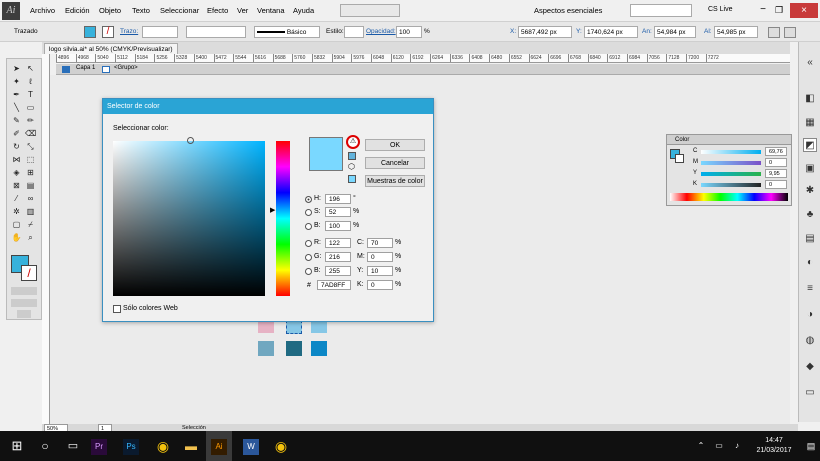 The image size is (820, 461). I want to click on transparency-icon: ◑, so click(810, 315).